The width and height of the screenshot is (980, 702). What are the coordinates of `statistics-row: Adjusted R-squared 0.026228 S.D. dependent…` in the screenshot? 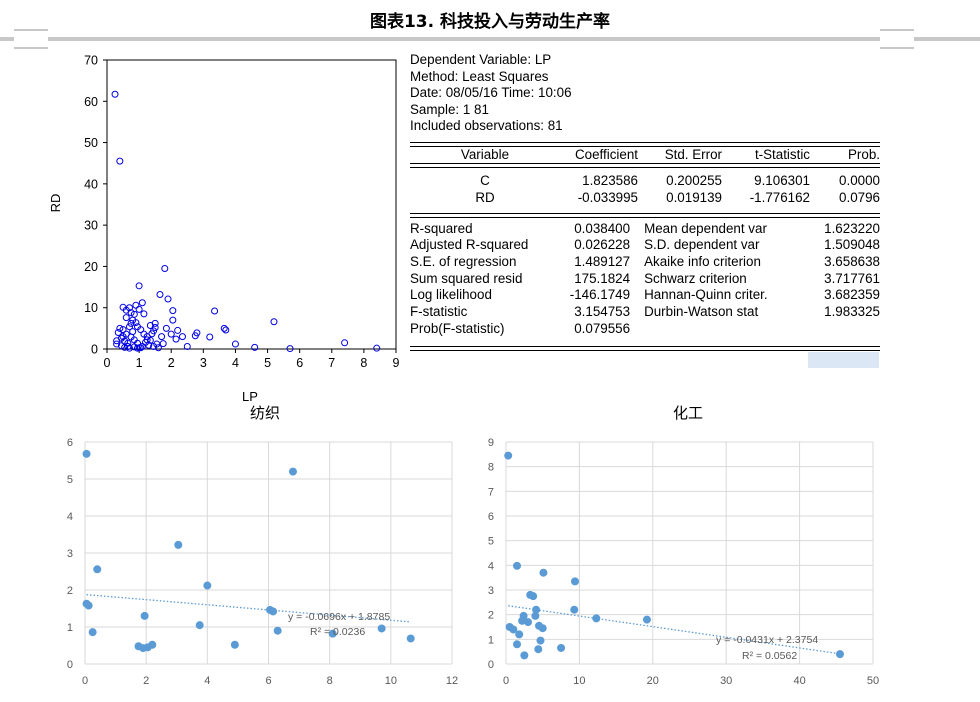 It's located at (645, 245).